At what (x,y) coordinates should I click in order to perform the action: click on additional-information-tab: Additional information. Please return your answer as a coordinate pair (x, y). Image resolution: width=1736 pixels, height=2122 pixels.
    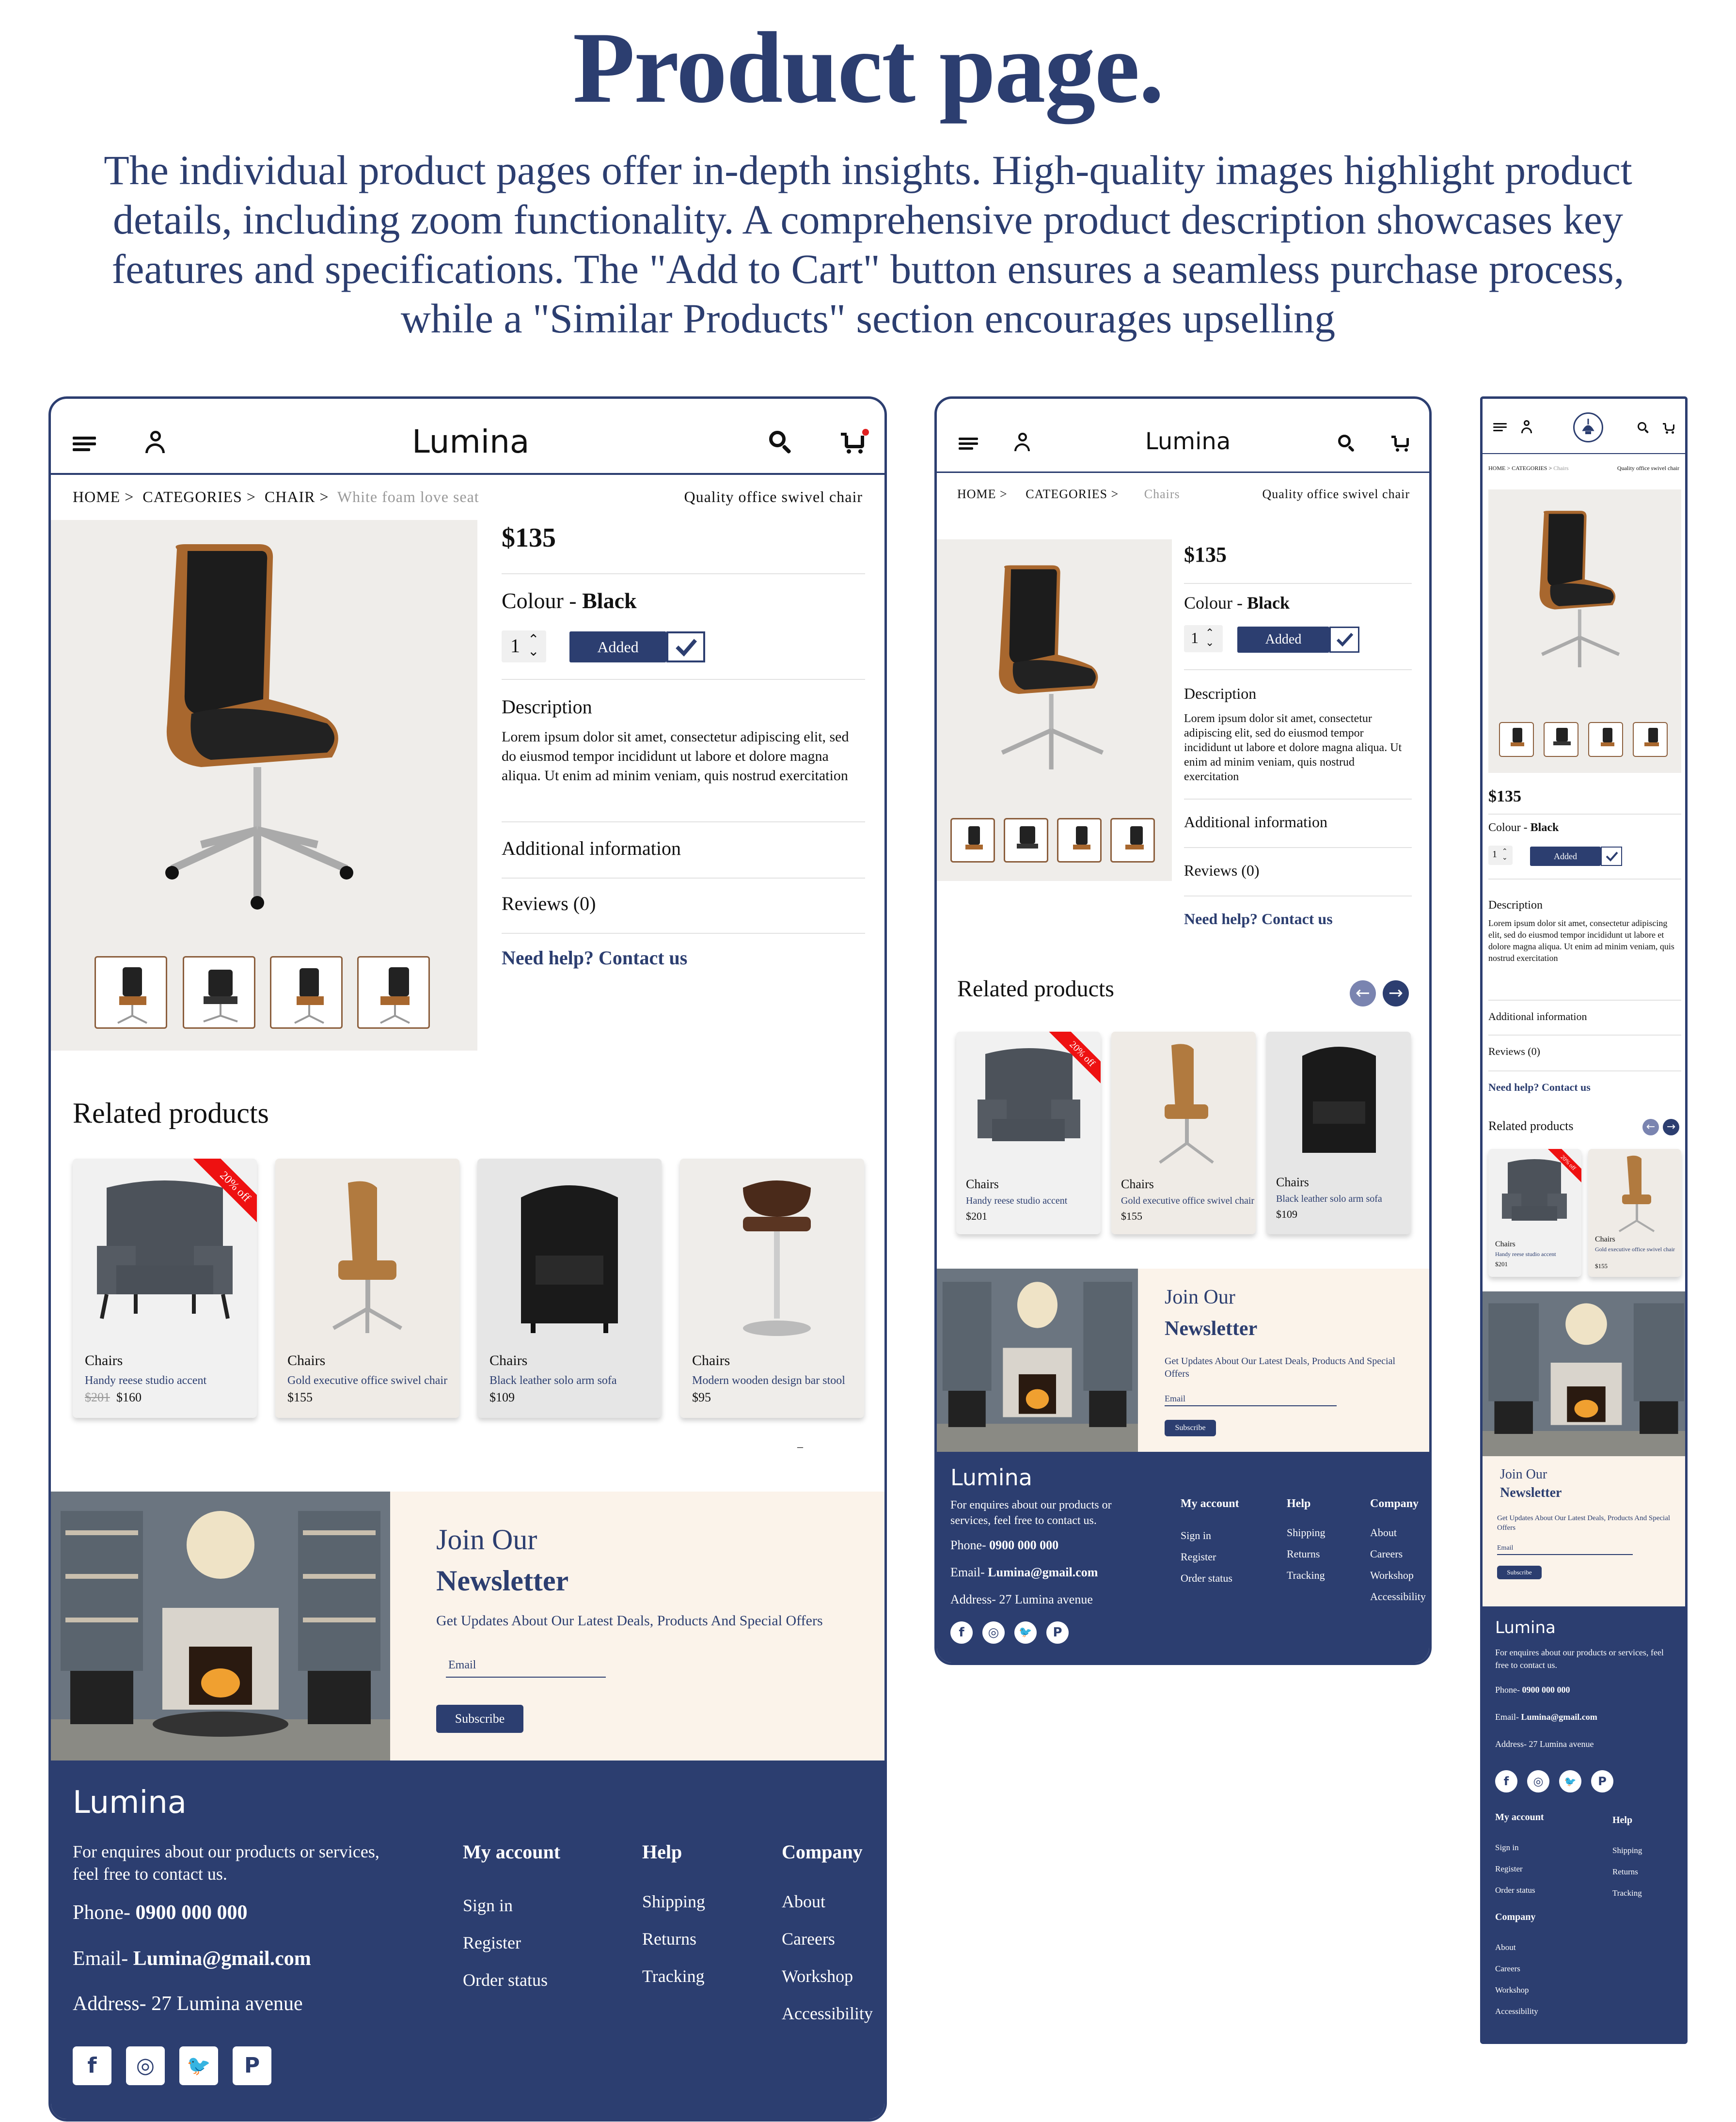
    Looking at the image, I should click on (1255, 822).